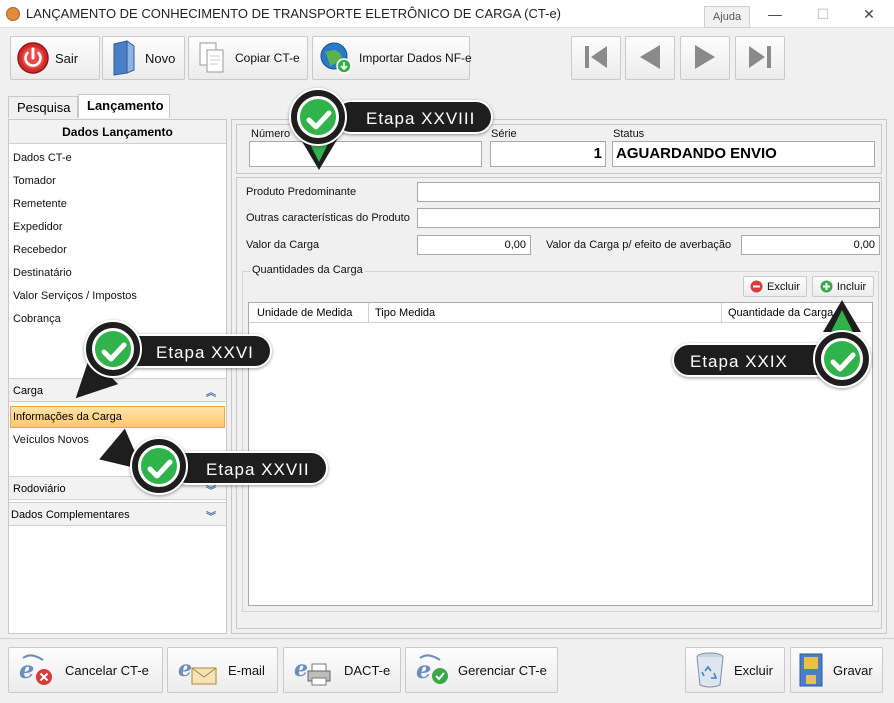 The image size is (894, 703). What do you see at coordinates (37, 670) in the screenshot?
I see `cte-cancel-icon: e` at bounding box center [37, 670].